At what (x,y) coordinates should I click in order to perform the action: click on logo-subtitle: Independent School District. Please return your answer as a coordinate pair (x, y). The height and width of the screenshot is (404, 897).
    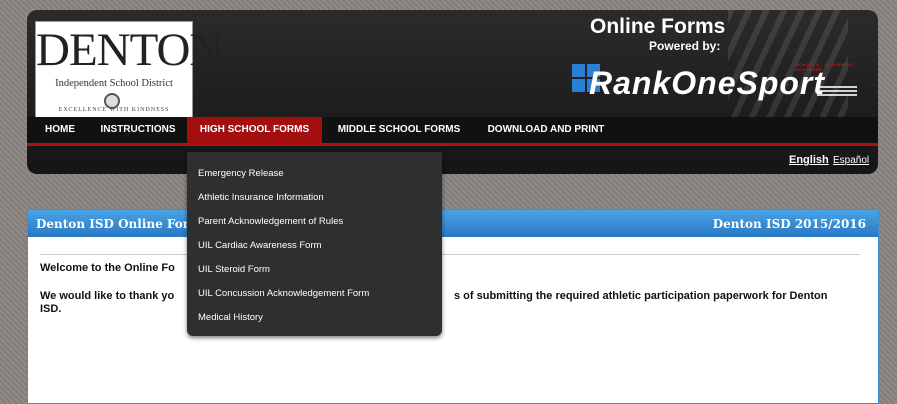
    Looking at the image, I should click on (114, 83).